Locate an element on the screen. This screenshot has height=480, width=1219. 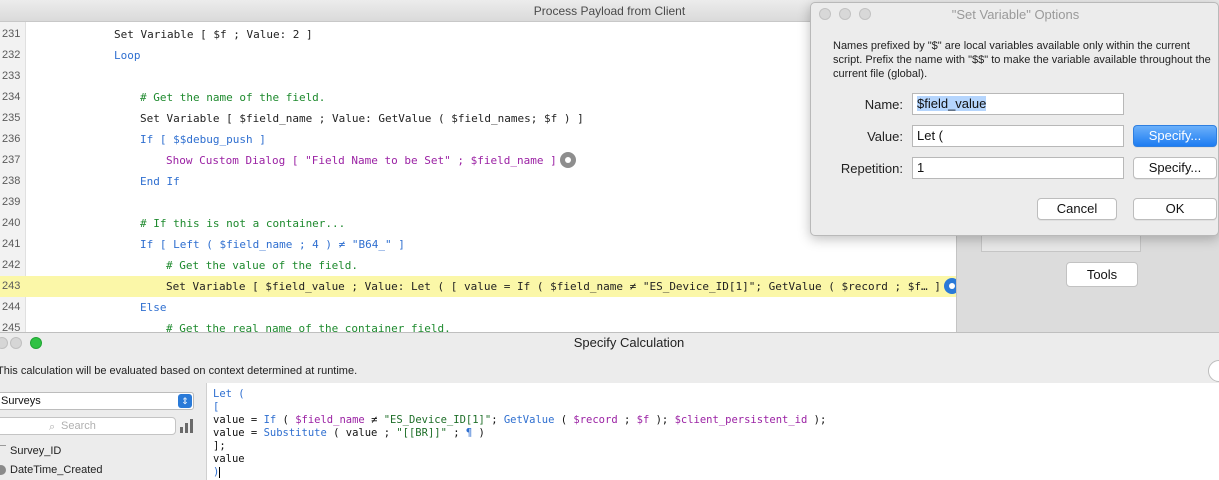
calc-code-line: value is located at coordinates (229, 459).